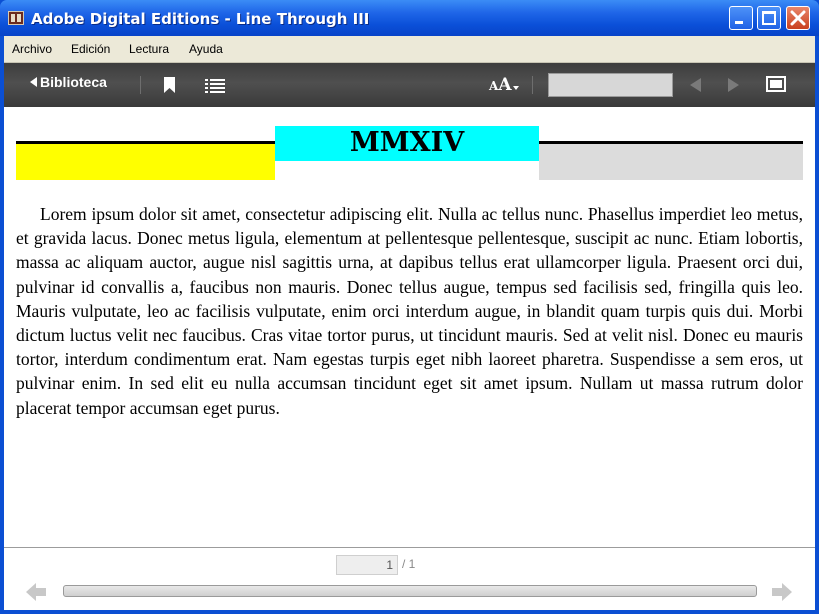 Image resolution: width=819 pixels, height=614 pixels. I want to click on heading-left-band, so click(145, 162).